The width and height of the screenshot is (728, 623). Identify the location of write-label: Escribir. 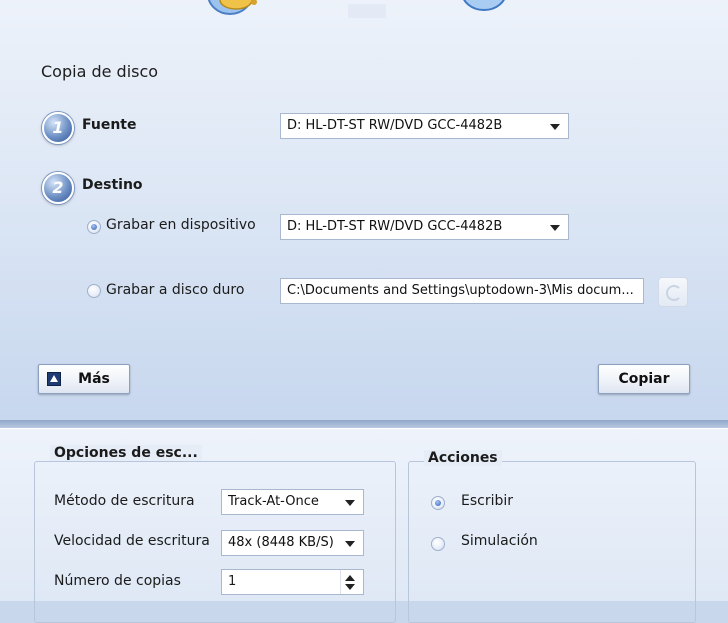
(487, 501).